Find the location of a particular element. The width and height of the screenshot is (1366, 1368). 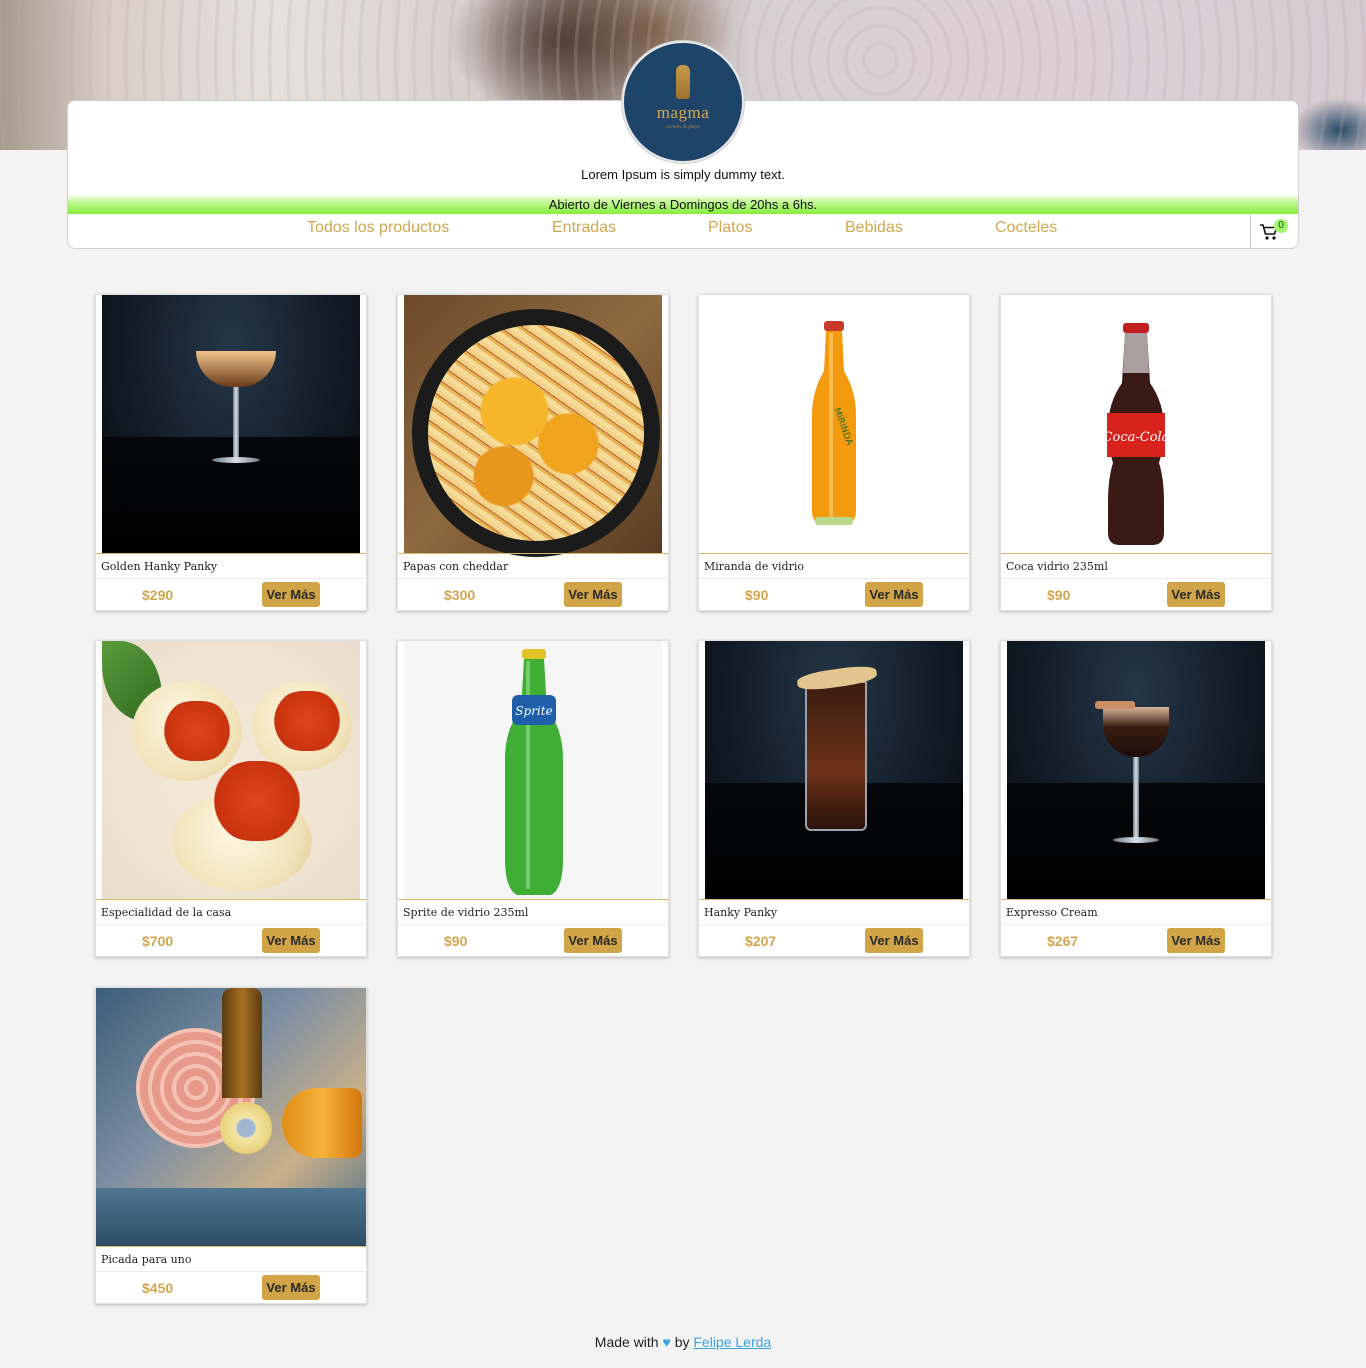

nav-item-entradas: Entradas is located at coordinates (584, 228).